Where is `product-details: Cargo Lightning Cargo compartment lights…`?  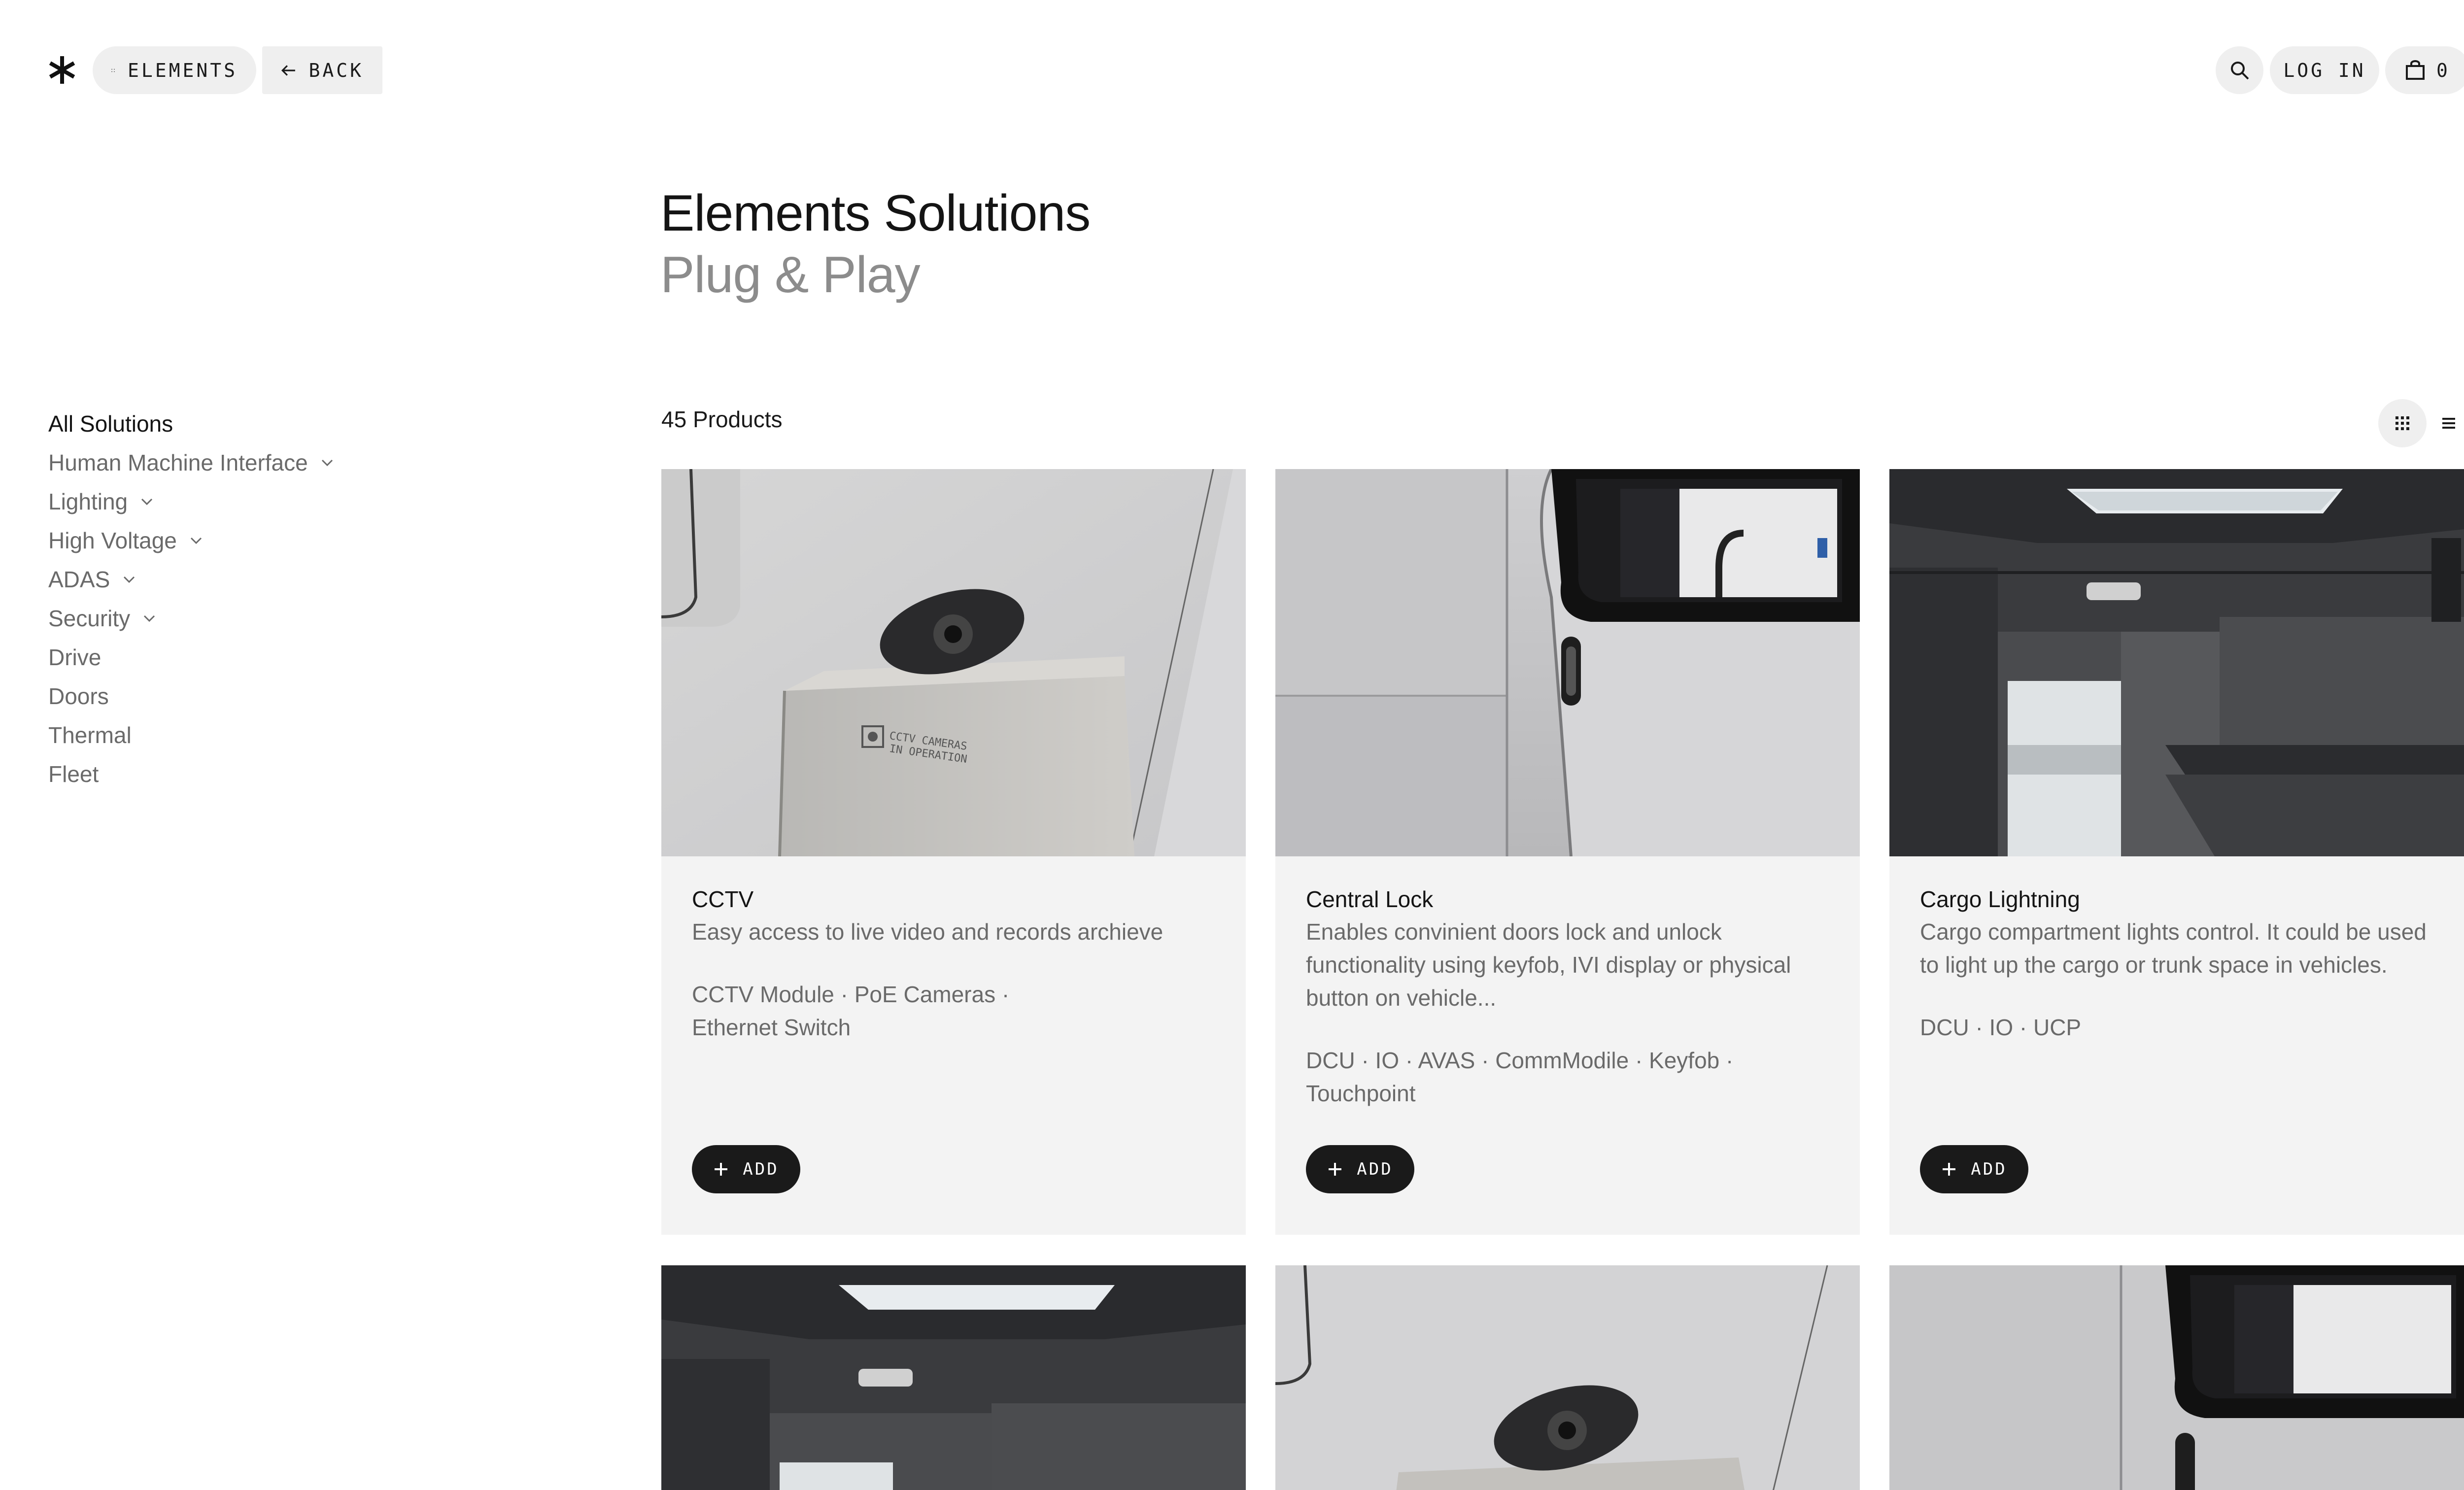 product-details: Cargo Lightning Cargo compartment lights… is located at coordinates (2181, 953).